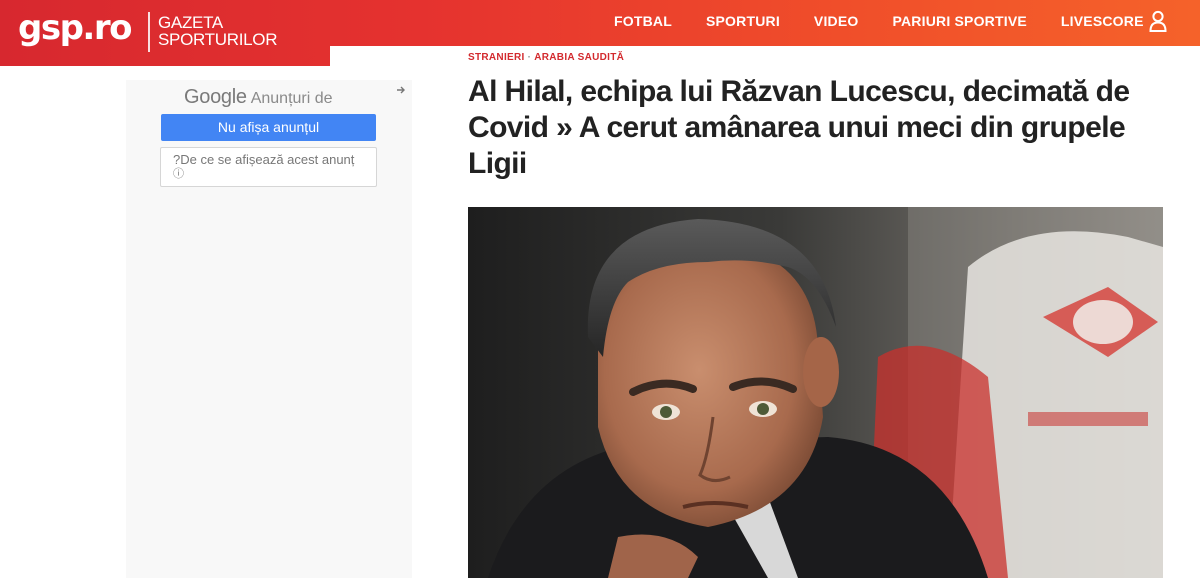  I want to click on nav-item-fotbal: FOTBAL, so click(643, 21).